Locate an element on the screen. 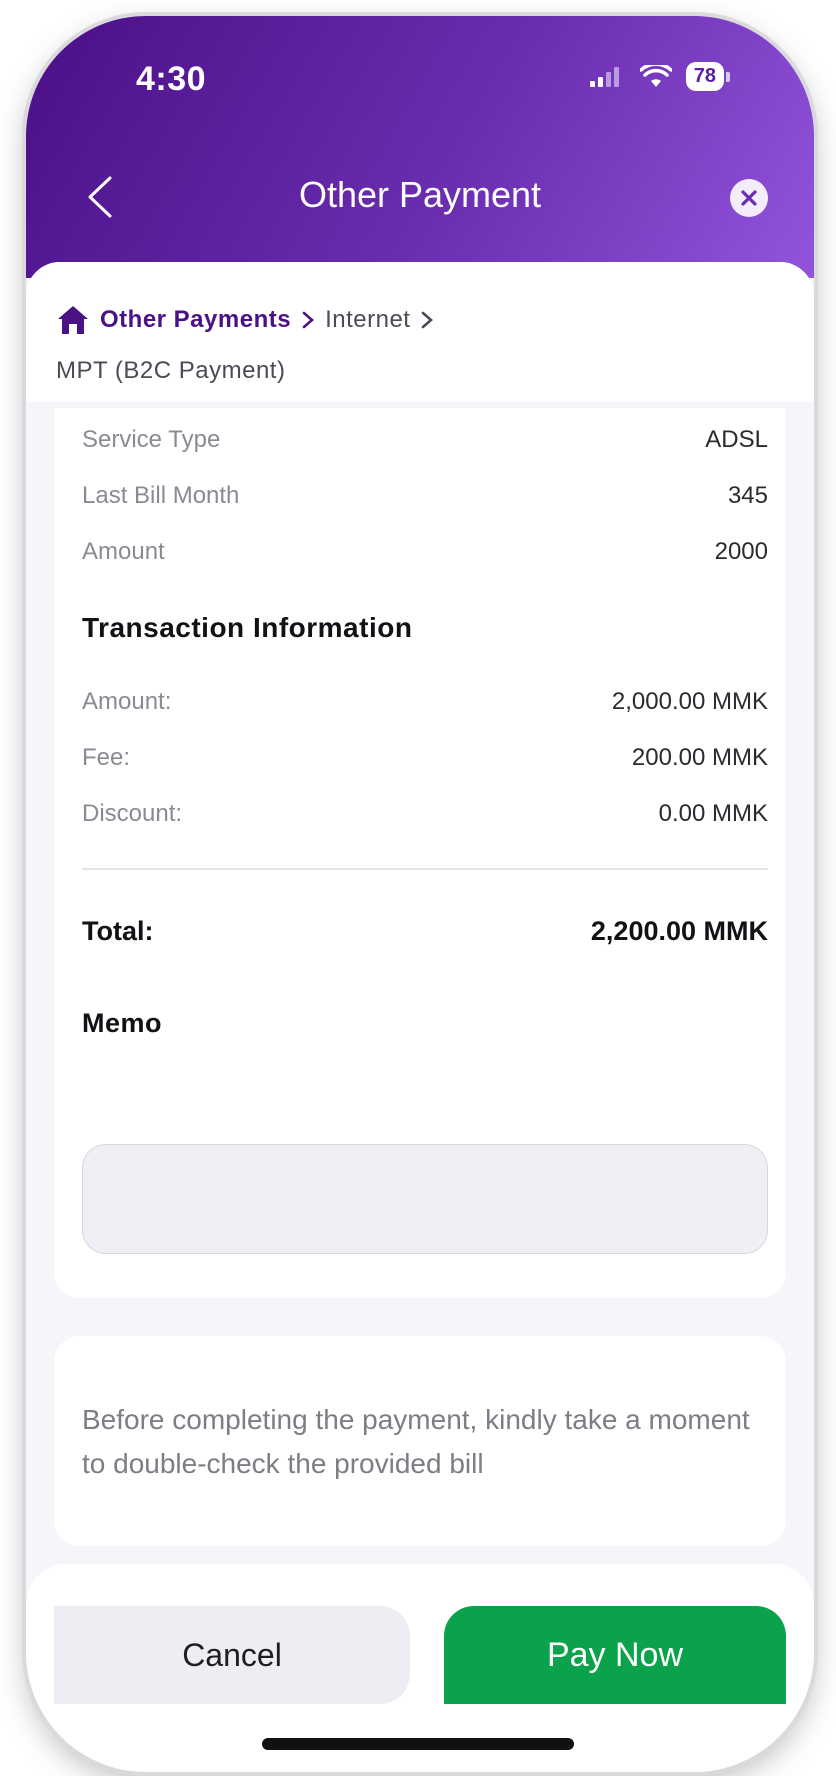 The width and height of the screenshot is (836, 1776). divider is located at coordinates (425, 869).